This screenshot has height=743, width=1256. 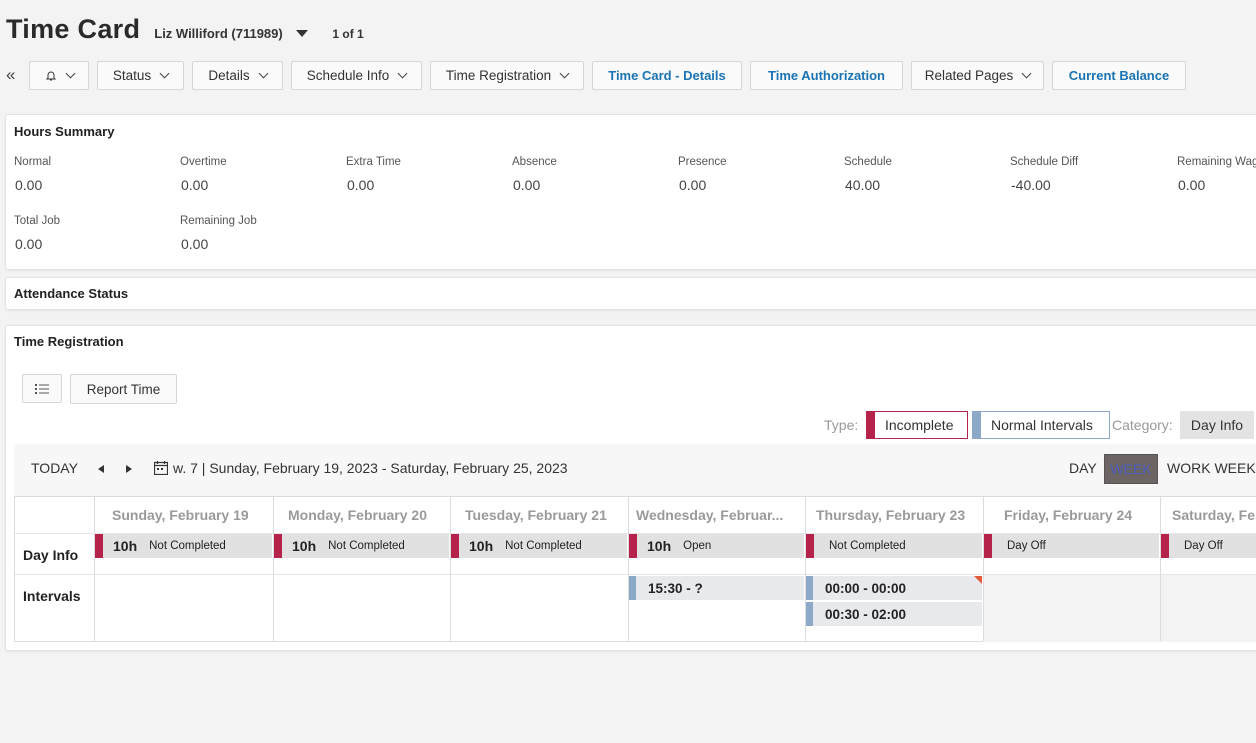 What do you see at coordinates (498, 75) in the screenshot?
I see `time-registration-label: Time Registration` at bounding box center [498, 75].